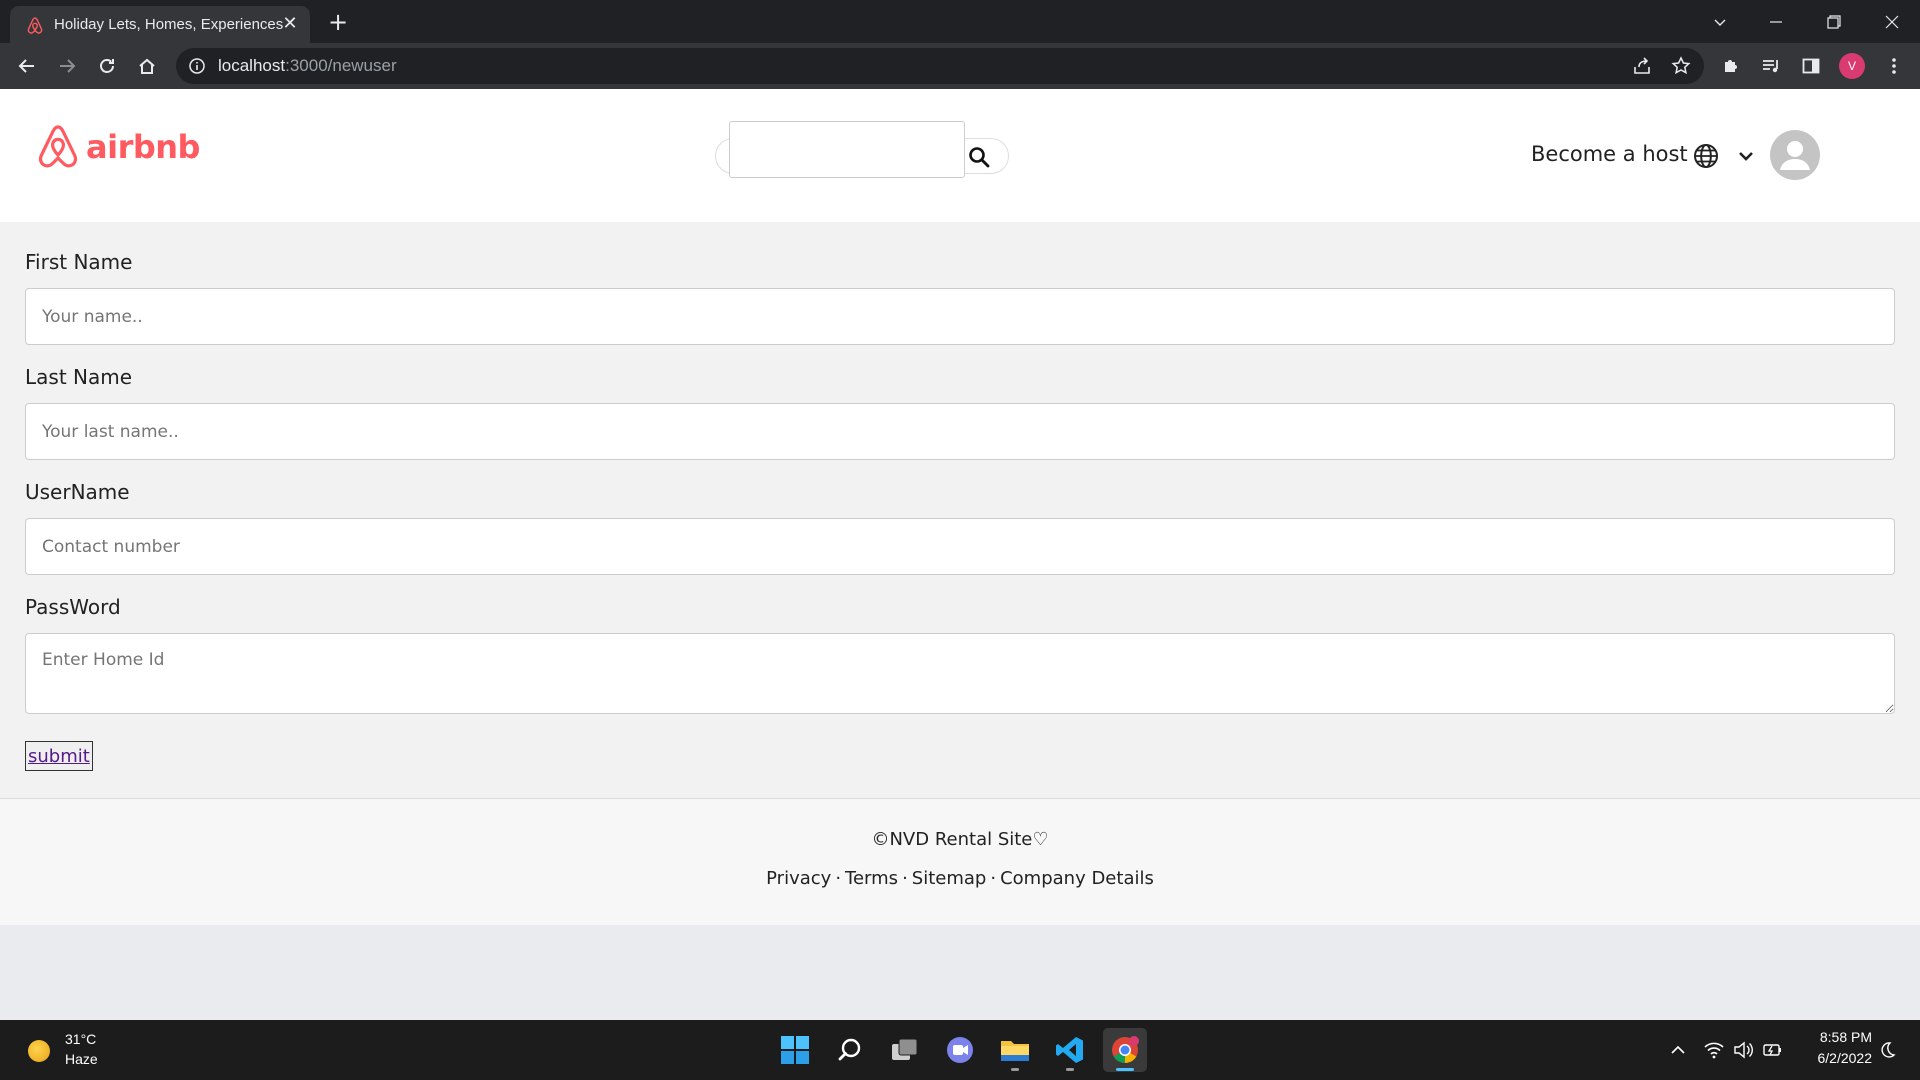 This screenshot has height=1080, width=1920. What do you see at coordinates (73, 607) in the screenshot?
I see `password-label: PassWord` at bounding box center [73, 607].